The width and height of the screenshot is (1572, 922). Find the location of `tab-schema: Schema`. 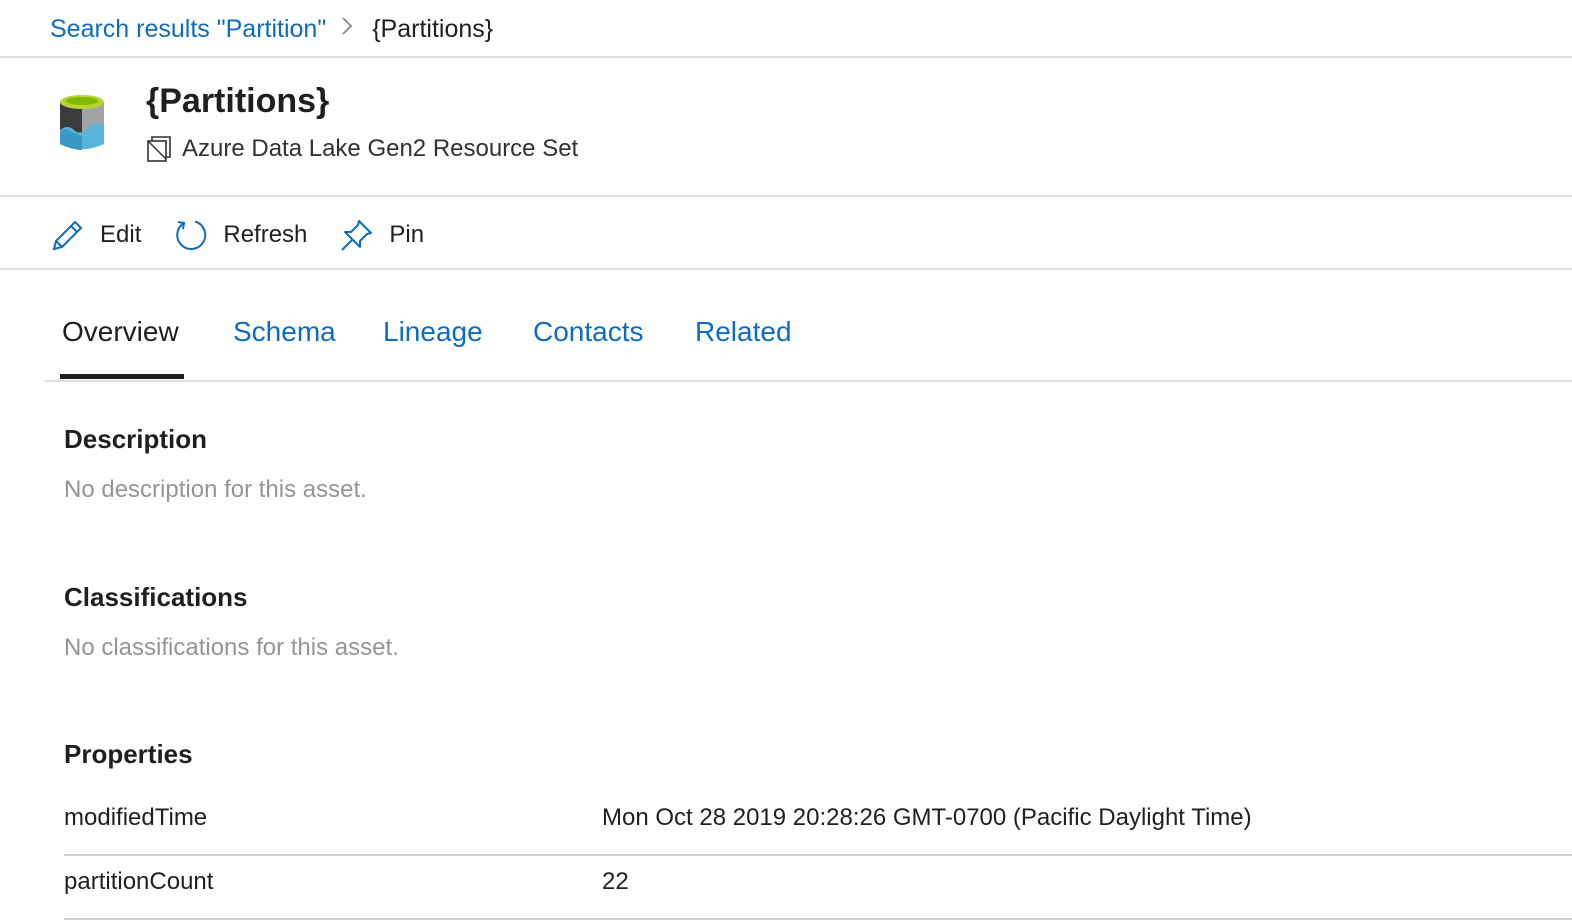

tab-schema: Schema is located at coordinates (284, 332).